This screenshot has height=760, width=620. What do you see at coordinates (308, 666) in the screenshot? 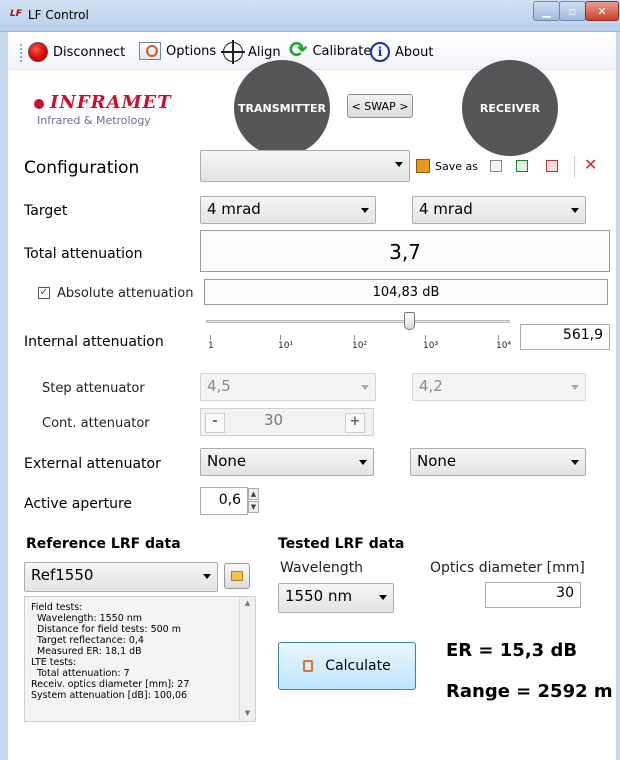
I see `calculate-icon` at bounding box center [308, 666].